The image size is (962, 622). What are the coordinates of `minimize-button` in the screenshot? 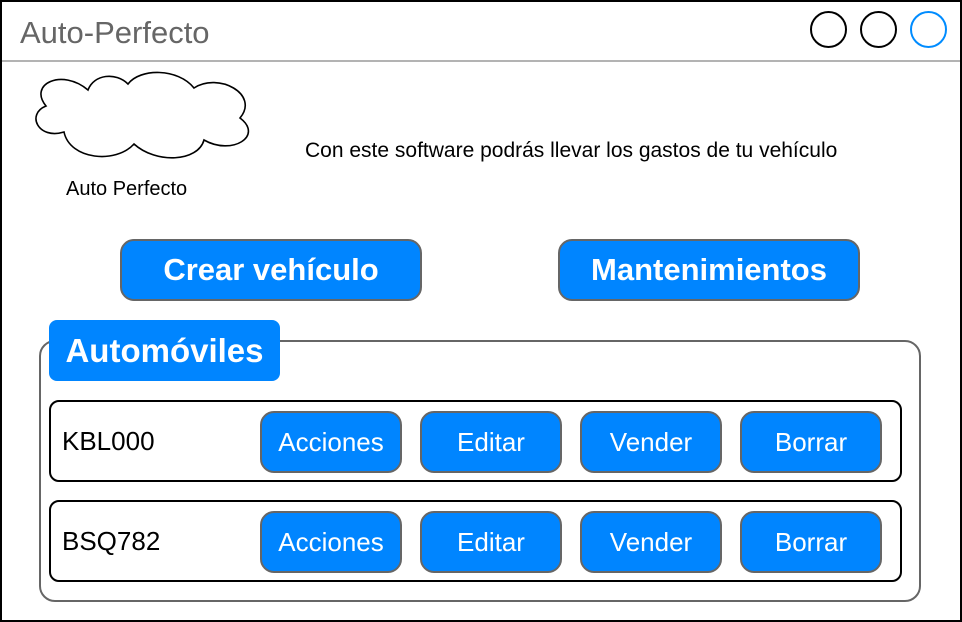 It's located at (828, 29).